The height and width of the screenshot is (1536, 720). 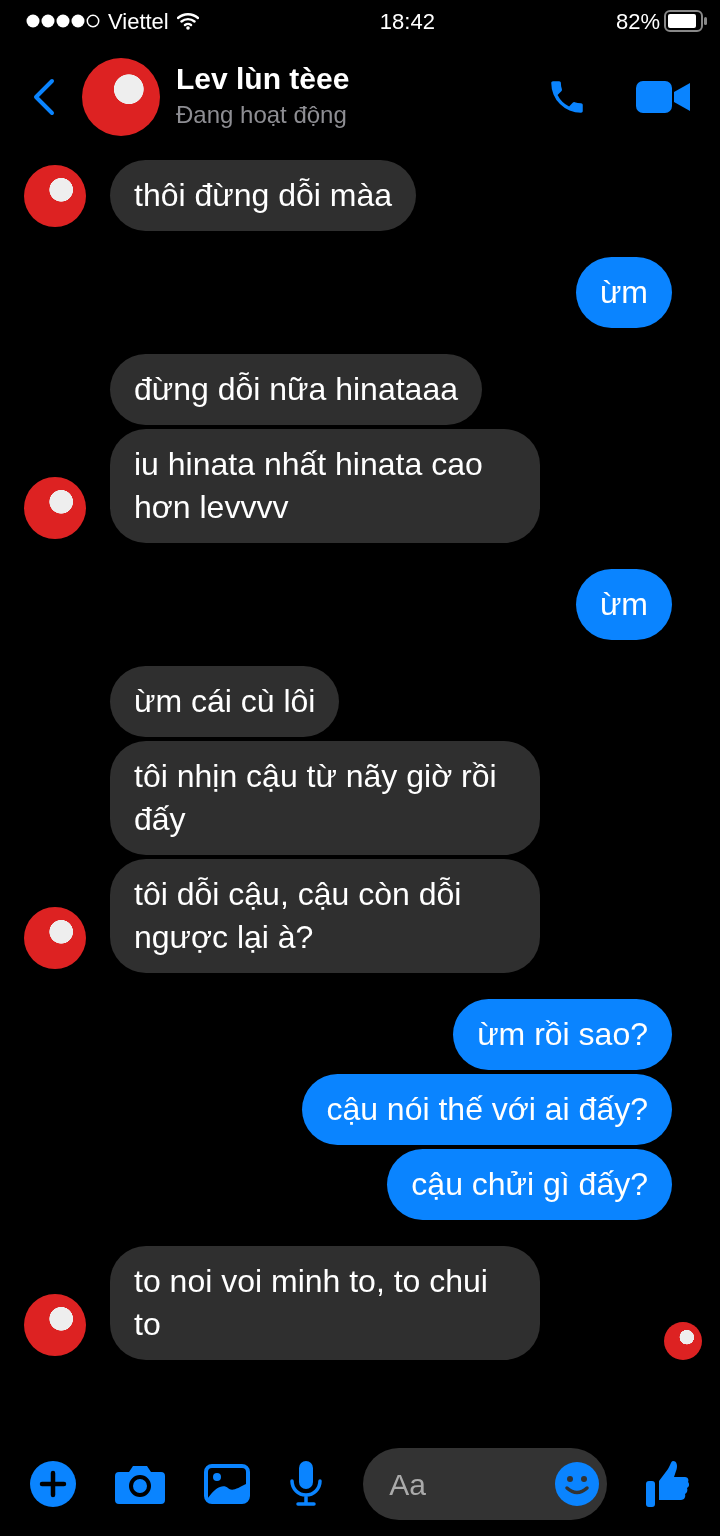 I want to click on smiley-icon, so click(x=577, y=1484).